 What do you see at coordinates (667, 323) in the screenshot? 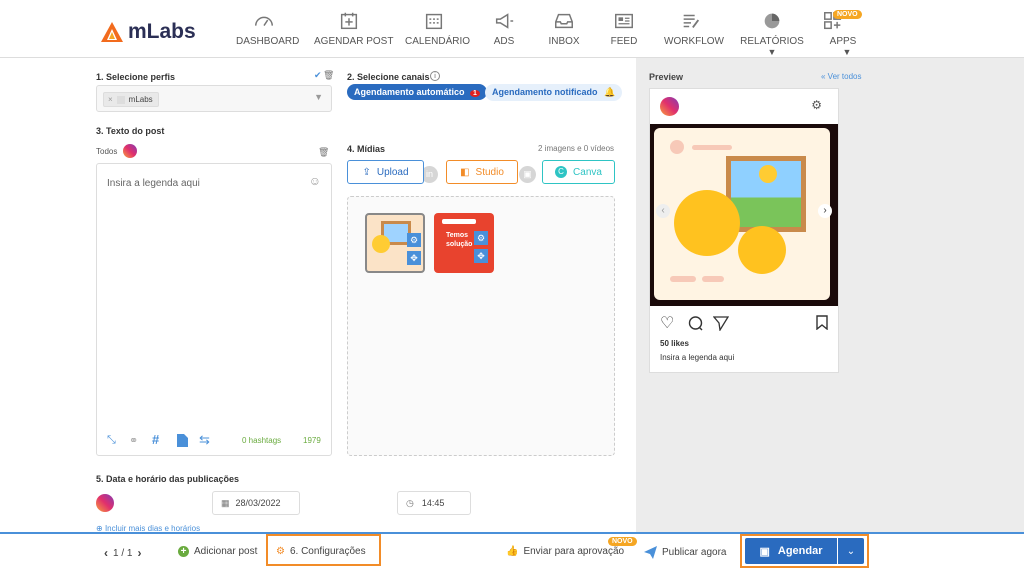
I see `heart-icon: ♡` at bounding box center [667, 323].